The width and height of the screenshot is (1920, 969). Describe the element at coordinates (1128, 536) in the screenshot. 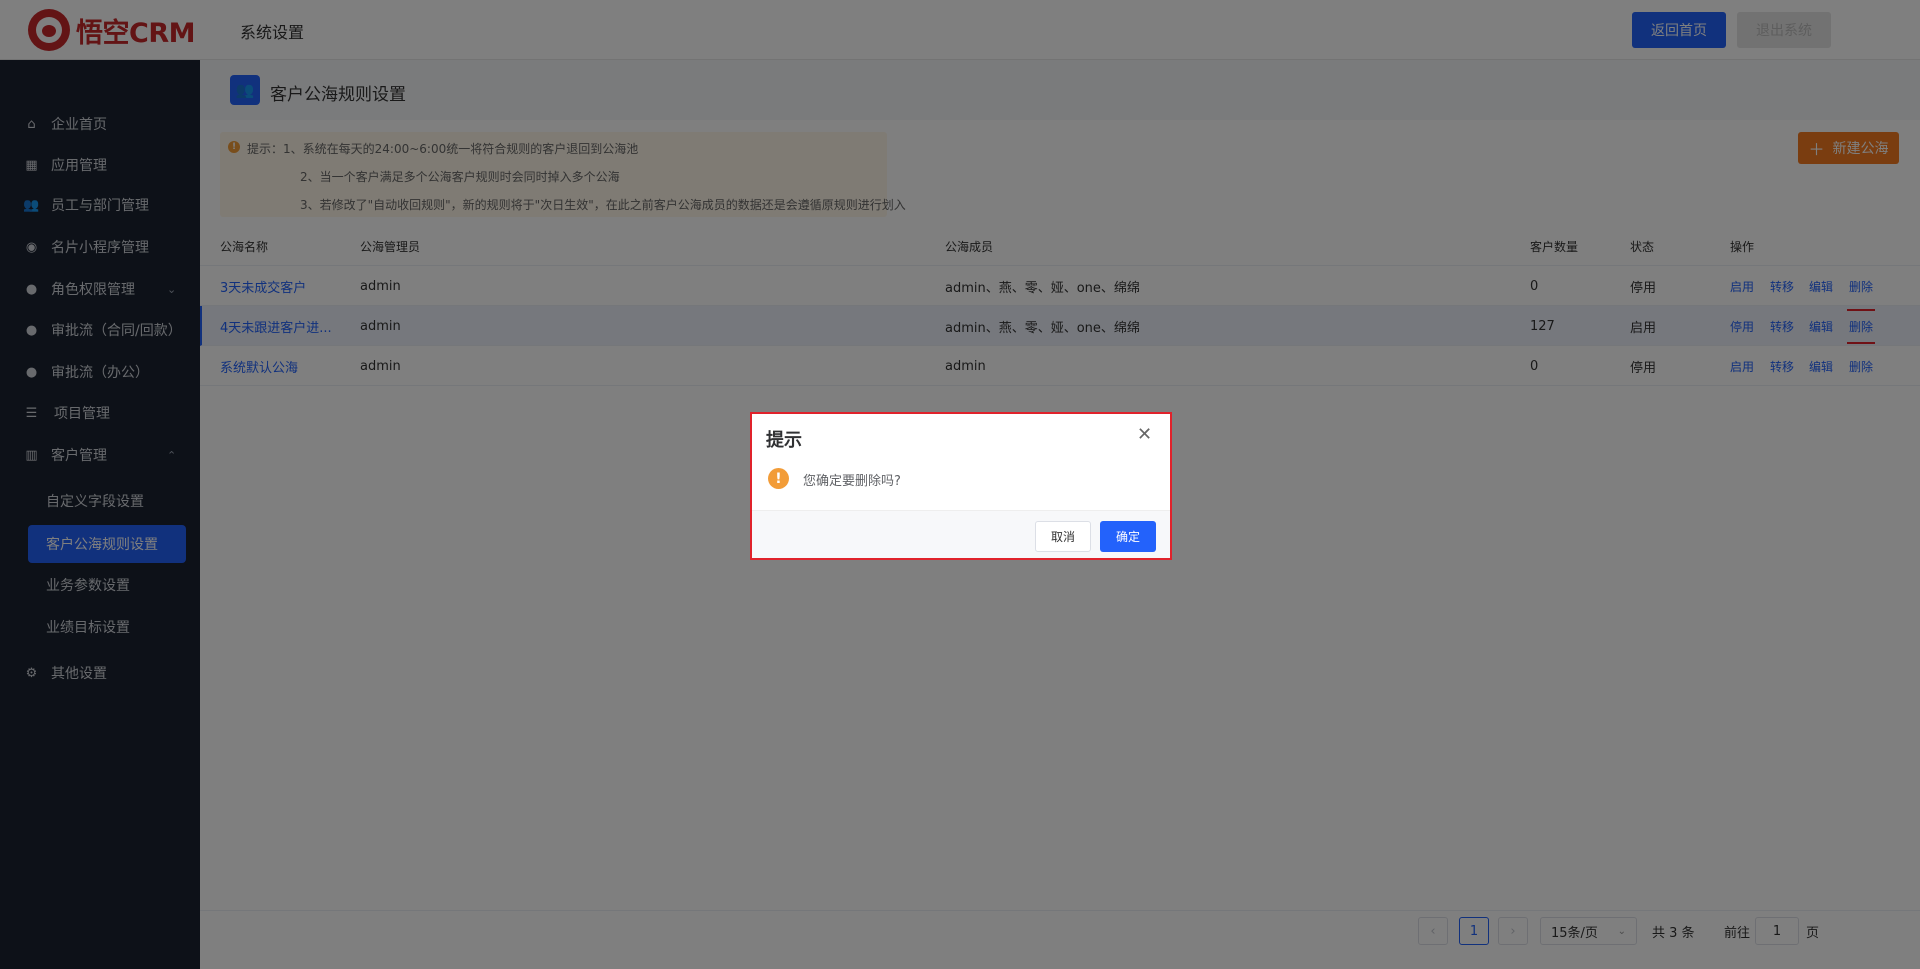

I see `confirm-button: 确定` at that location.